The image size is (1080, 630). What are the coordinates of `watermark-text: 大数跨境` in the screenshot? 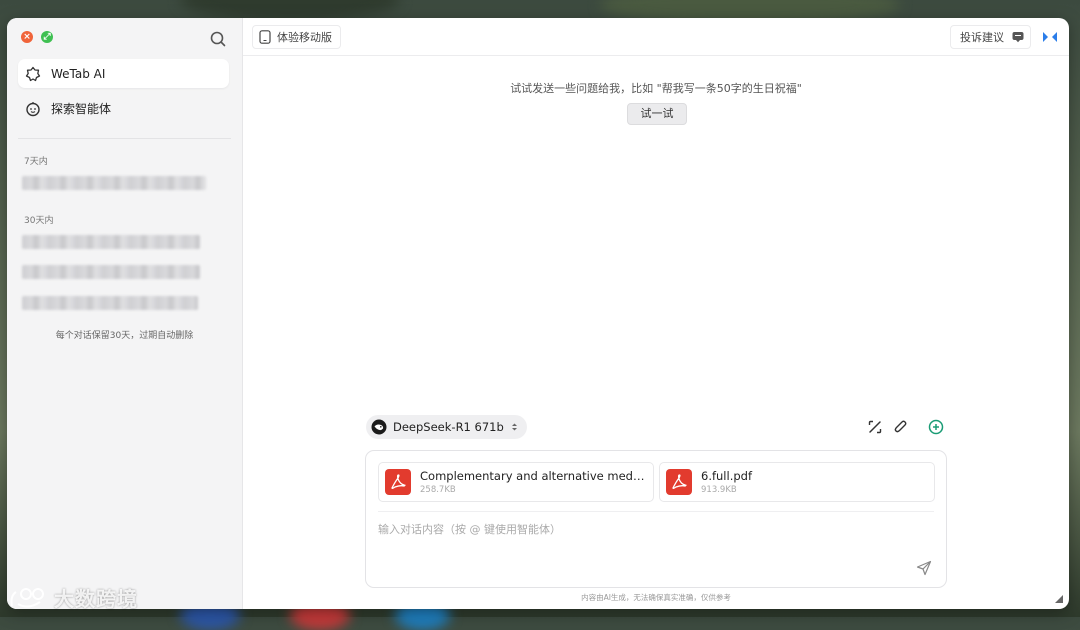 It's located at (96, 599).